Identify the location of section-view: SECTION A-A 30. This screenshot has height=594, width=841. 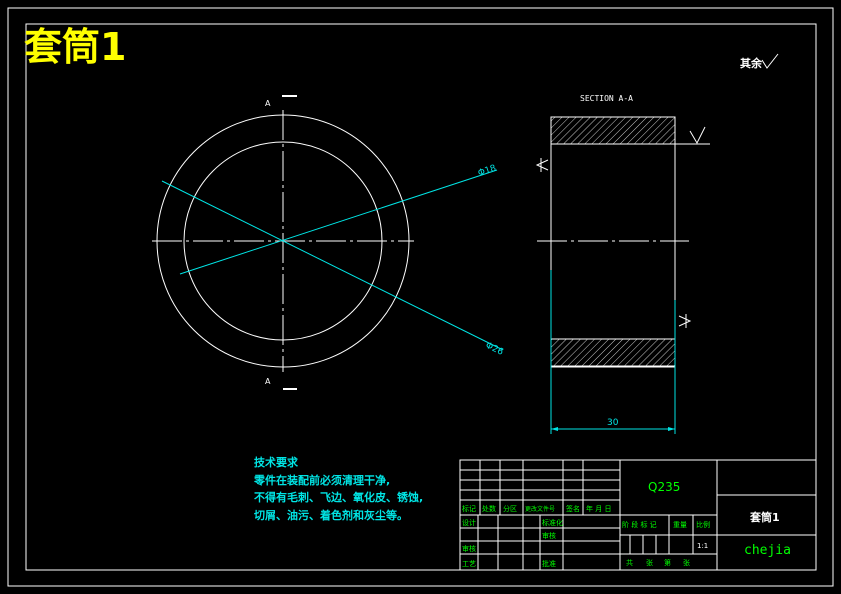
(622, 264).